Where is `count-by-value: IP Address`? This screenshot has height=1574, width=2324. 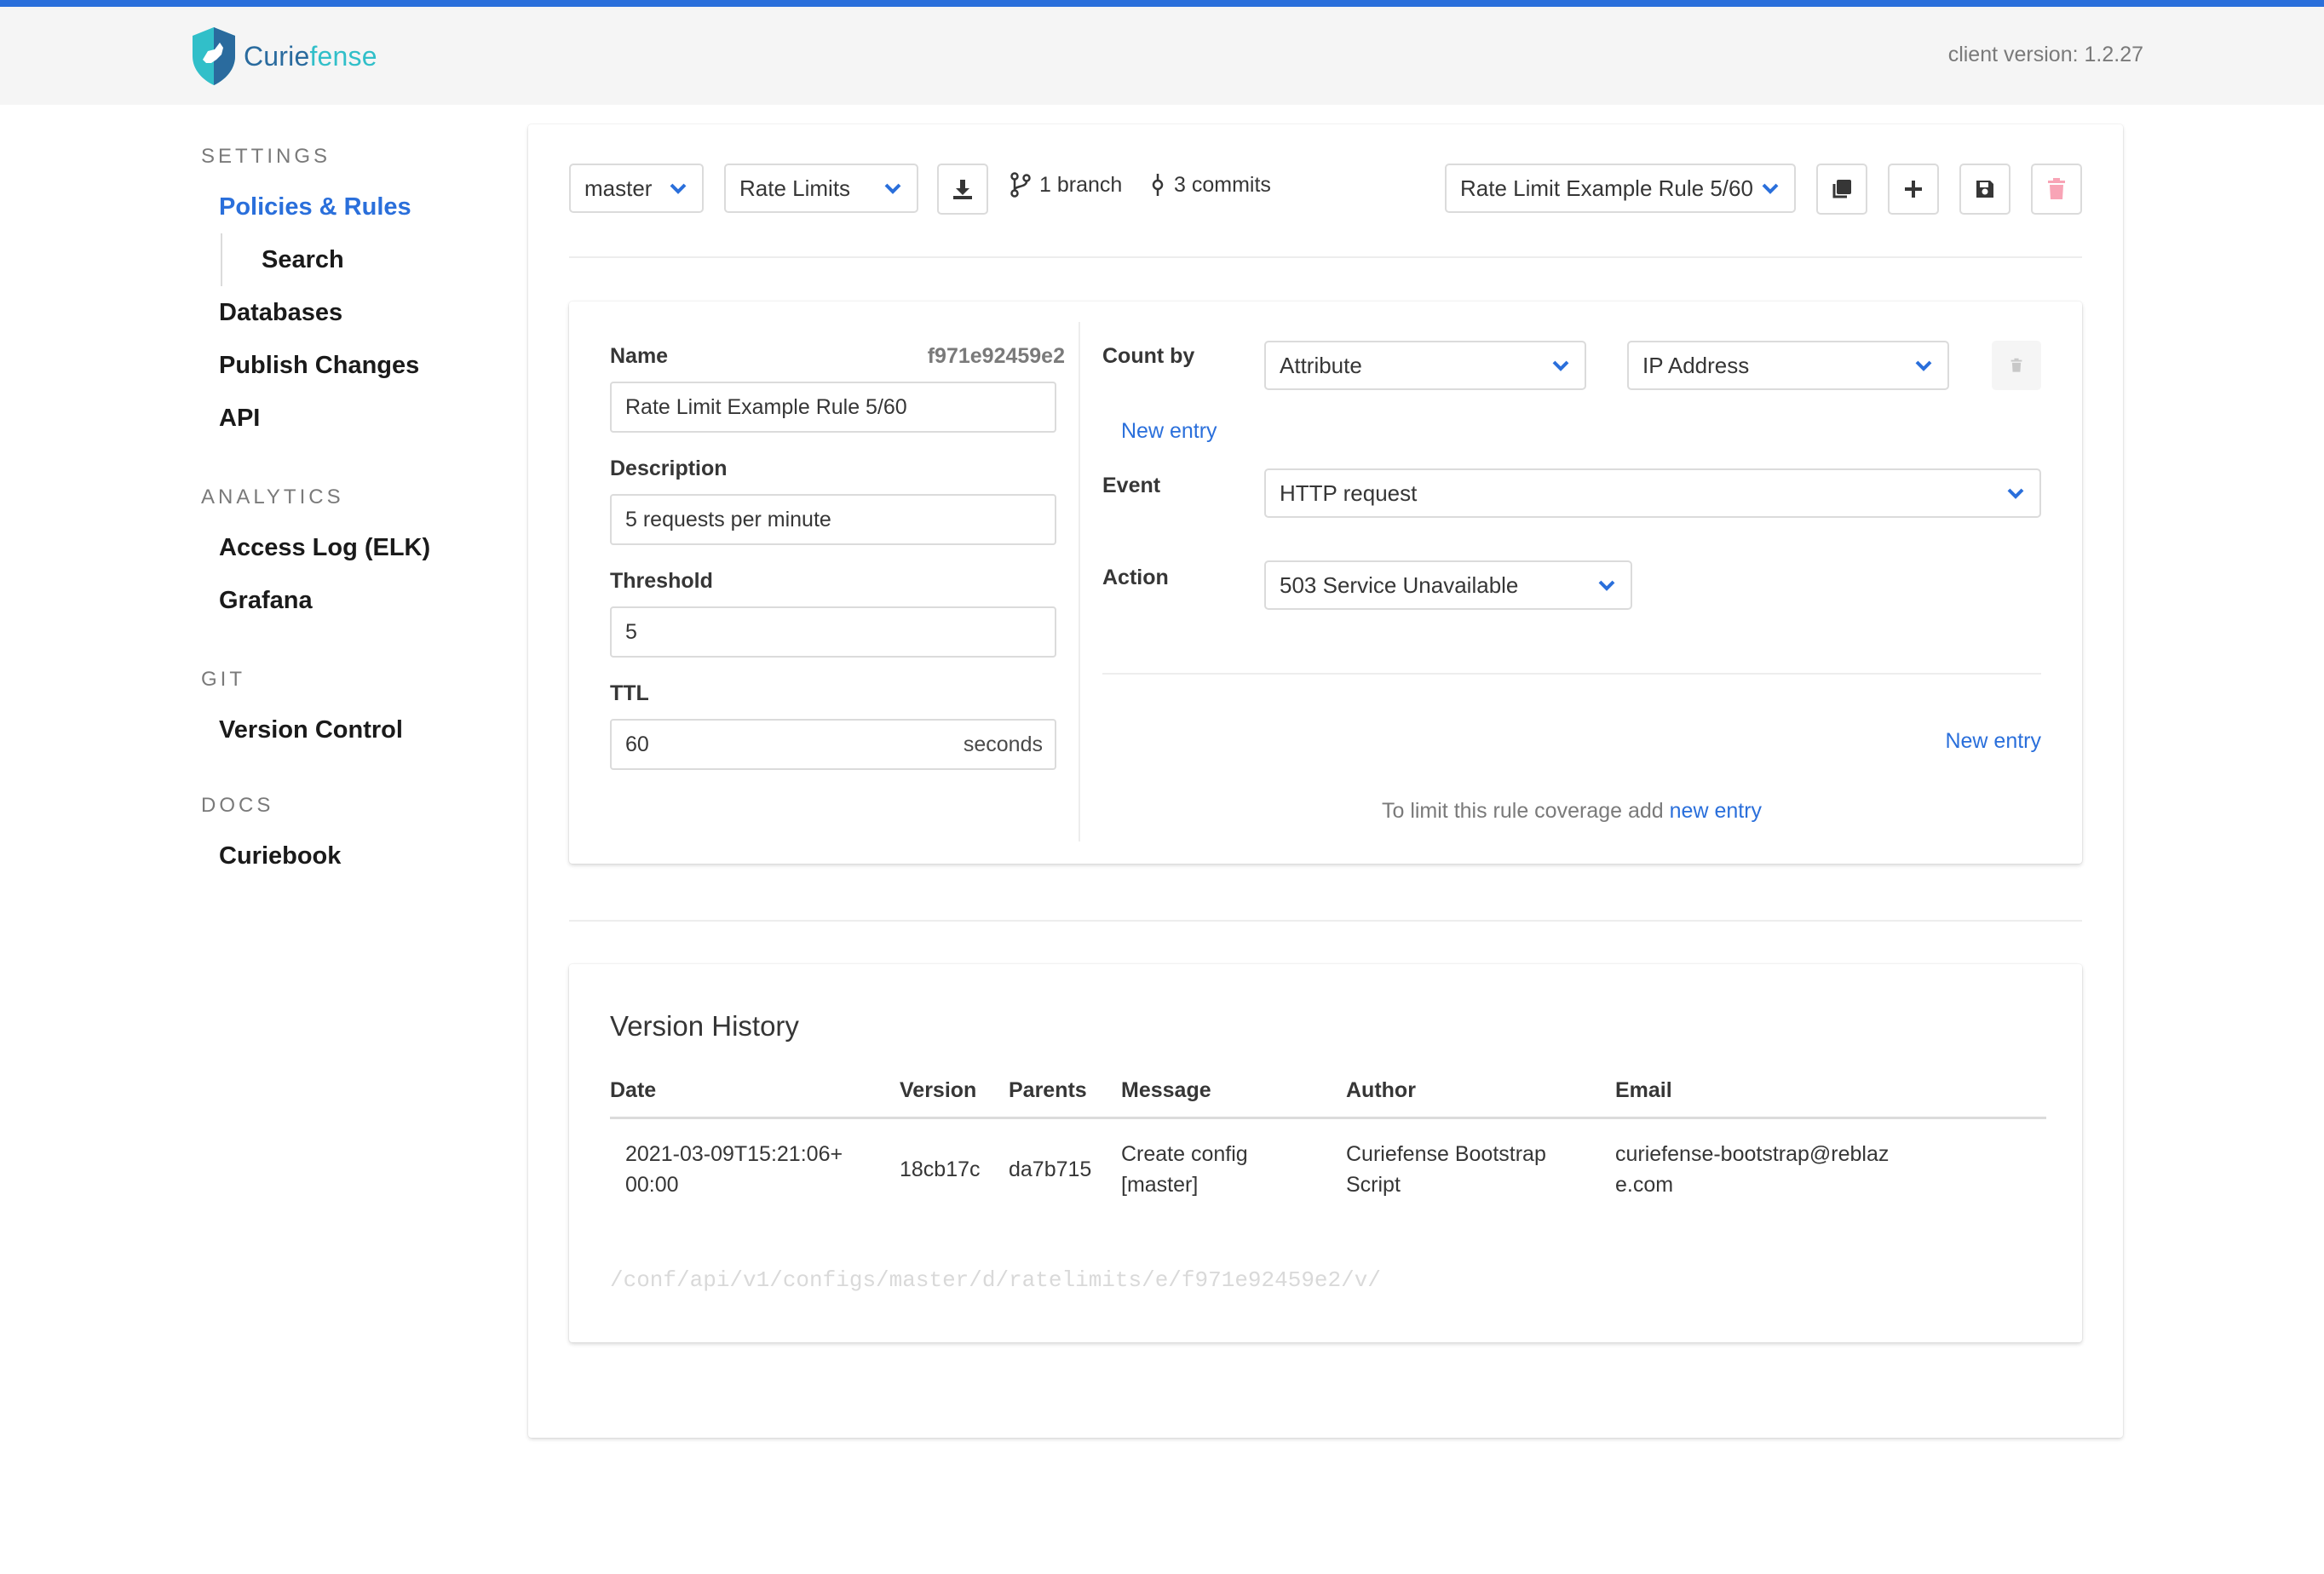
count-by-value: IP Address is located at coordinates (1696, 365).